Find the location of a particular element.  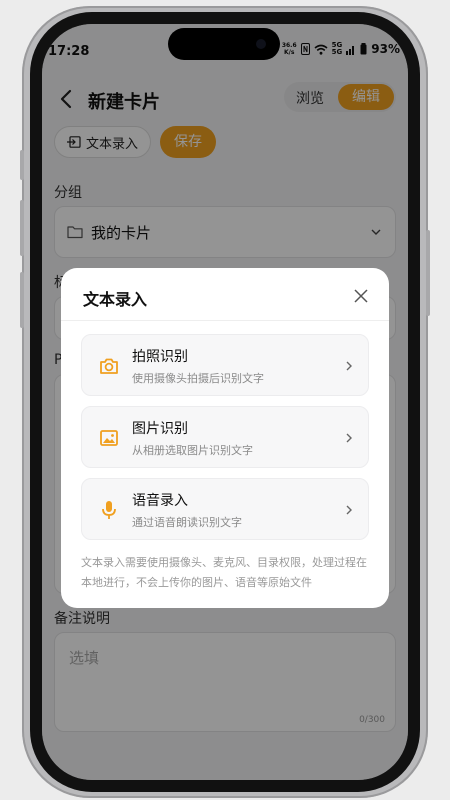

option-description: 通过语音朗读识别文字 is located at coordinates (187, 522).